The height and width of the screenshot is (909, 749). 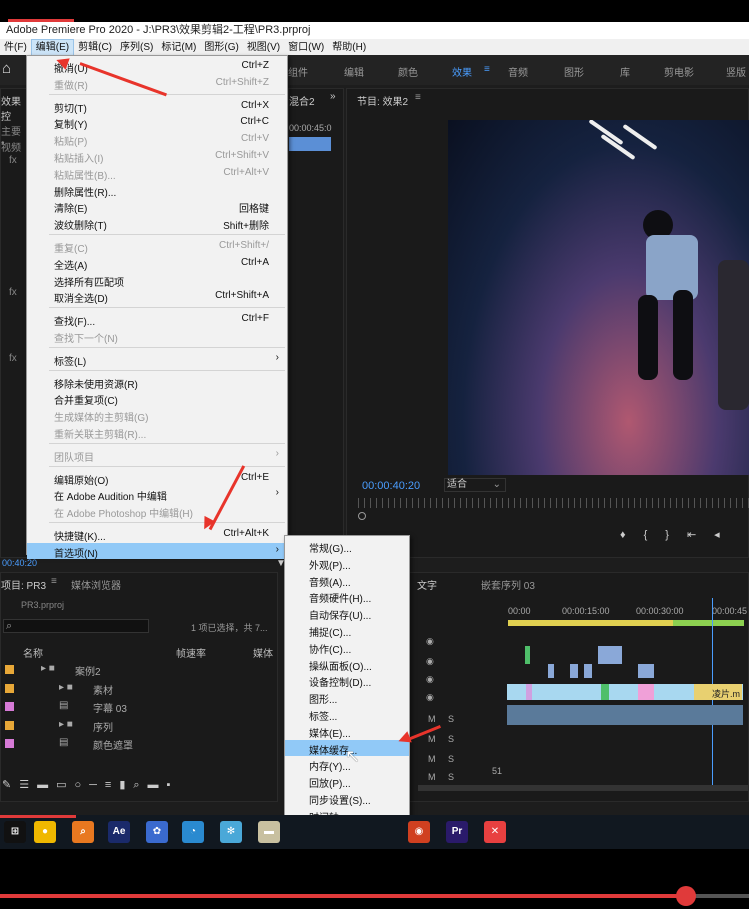 I want to click on project-row: ▸ ■ 案例2, so click(x=136, y=670).